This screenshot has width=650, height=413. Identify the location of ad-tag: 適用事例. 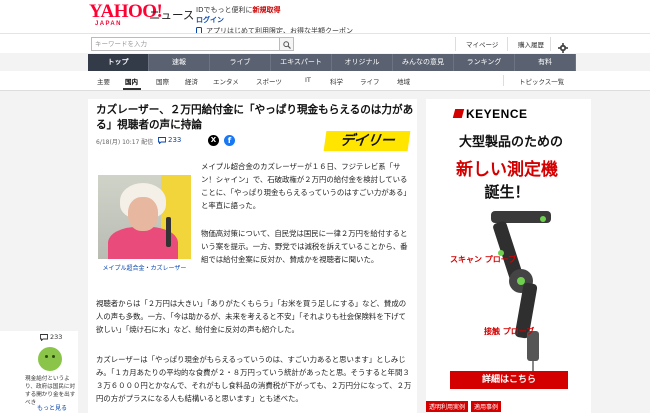
(486, 406).